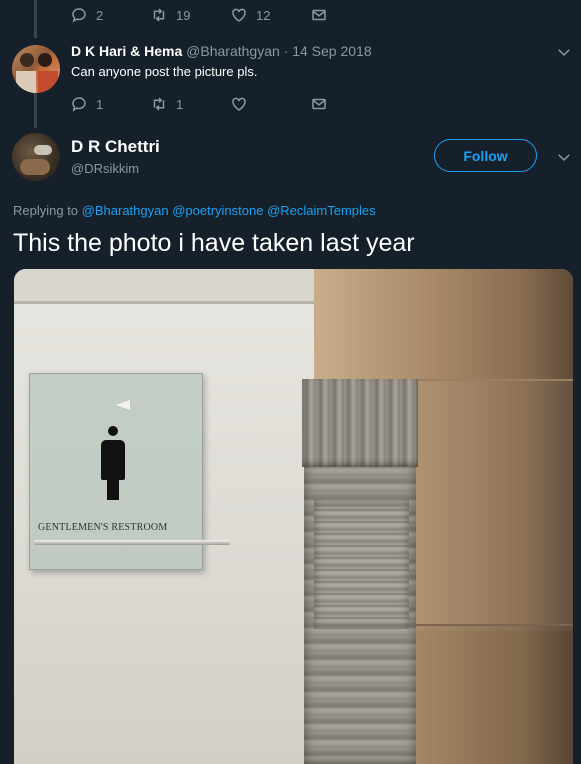 The width and height of the screenshot is (581, 764). Describe the element at coordinates (360, 423) in the screenshot. I see `photo-pillar-top` at that location.